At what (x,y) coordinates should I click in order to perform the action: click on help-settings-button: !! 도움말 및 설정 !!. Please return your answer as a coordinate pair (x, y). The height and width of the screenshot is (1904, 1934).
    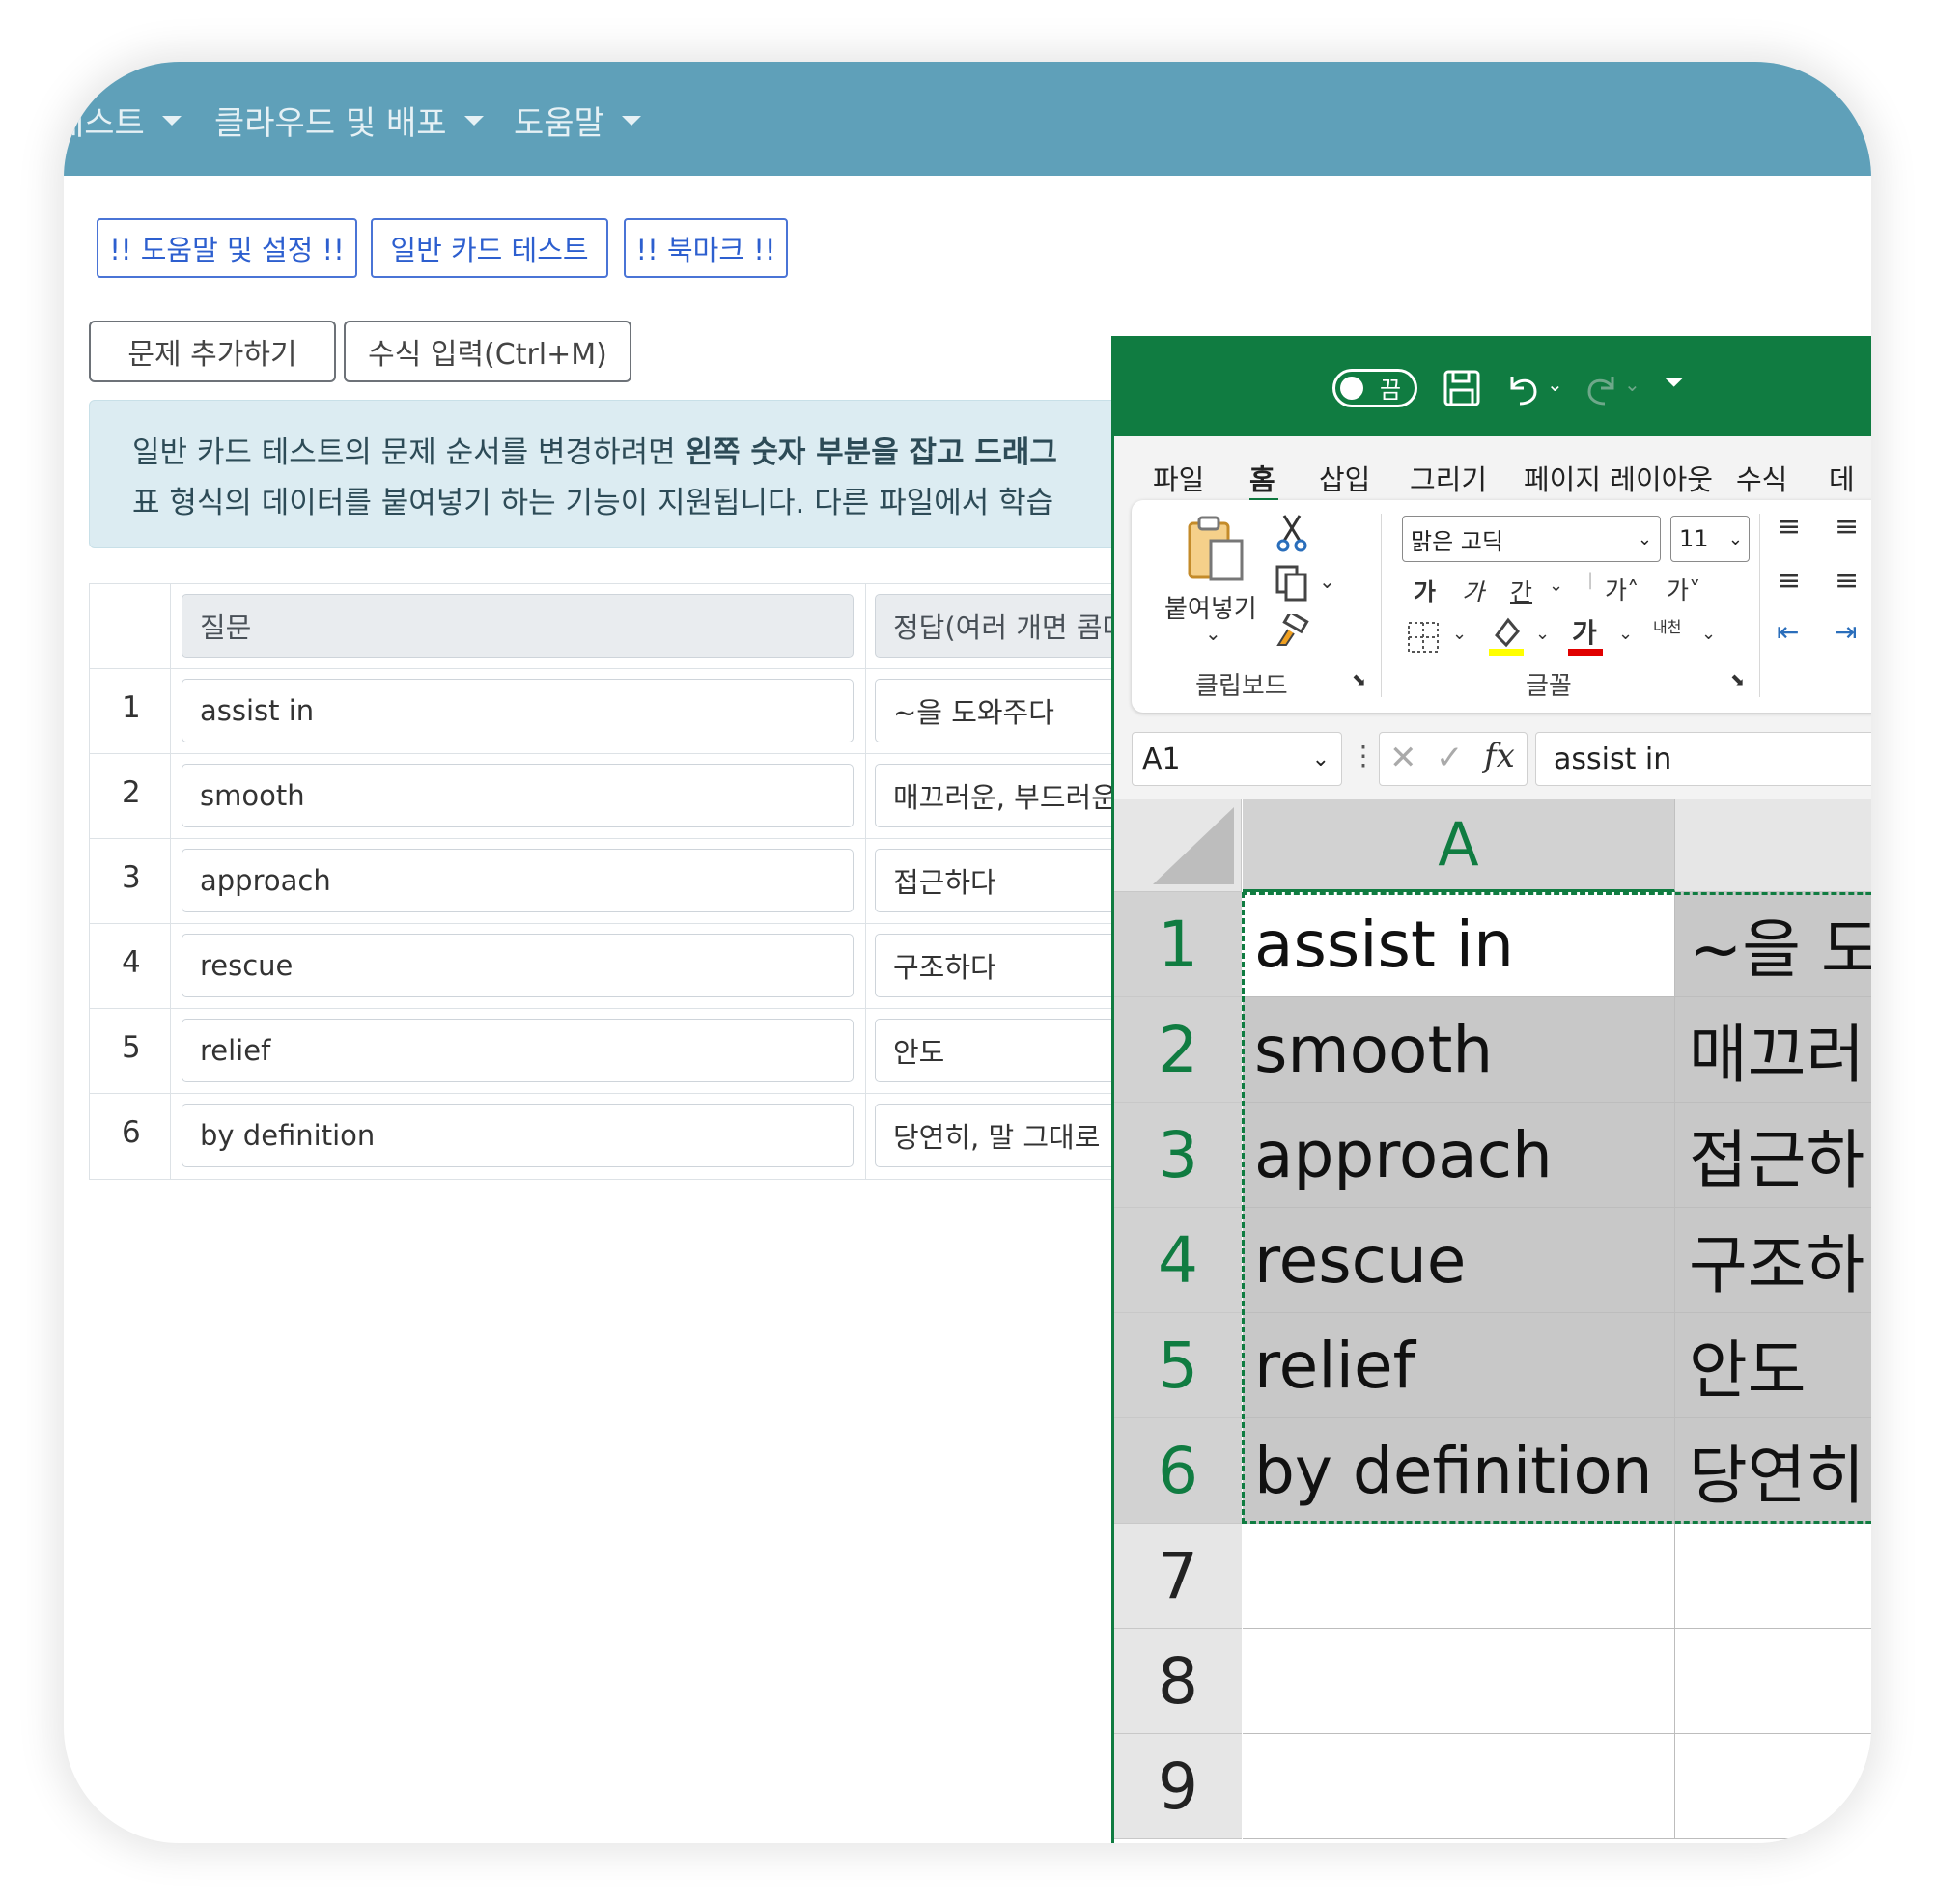
    Looking at the image, I should click on (227, 248).